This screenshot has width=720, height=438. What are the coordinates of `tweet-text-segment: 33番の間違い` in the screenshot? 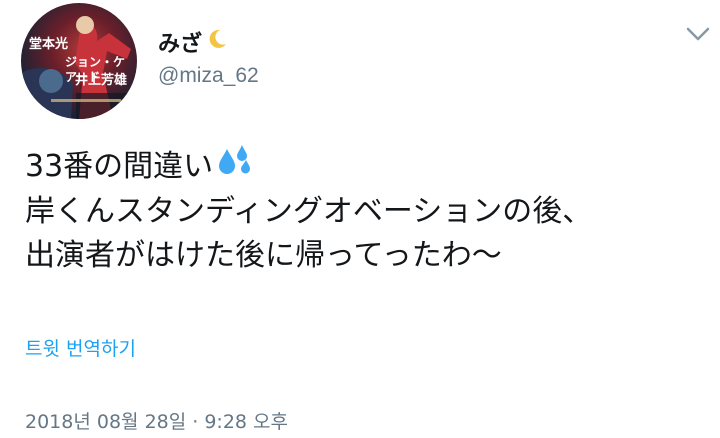 It's located at (119, 166).